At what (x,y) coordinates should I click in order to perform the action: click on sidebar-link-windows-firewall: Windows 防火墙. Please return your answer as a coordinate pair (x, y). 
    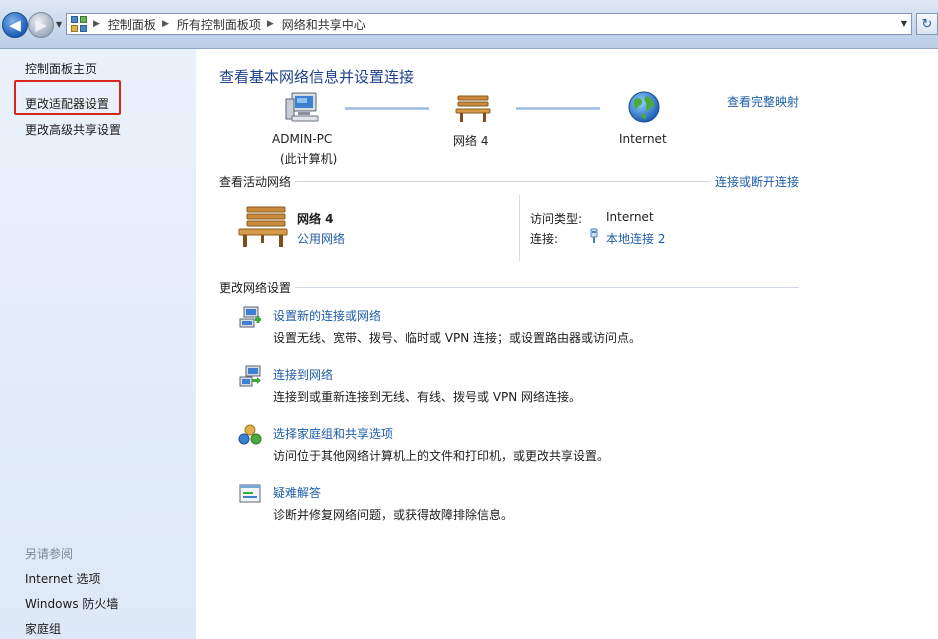
    Looking at the image, I should click on (71, 603).